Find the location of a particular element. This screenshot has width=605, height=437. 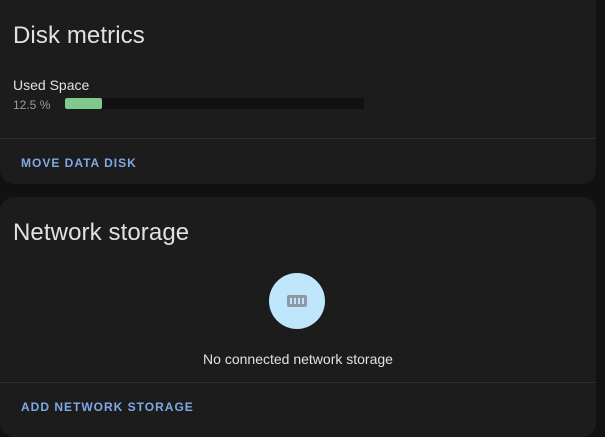

nas-icon-circle is located at coordinates (297, 301).